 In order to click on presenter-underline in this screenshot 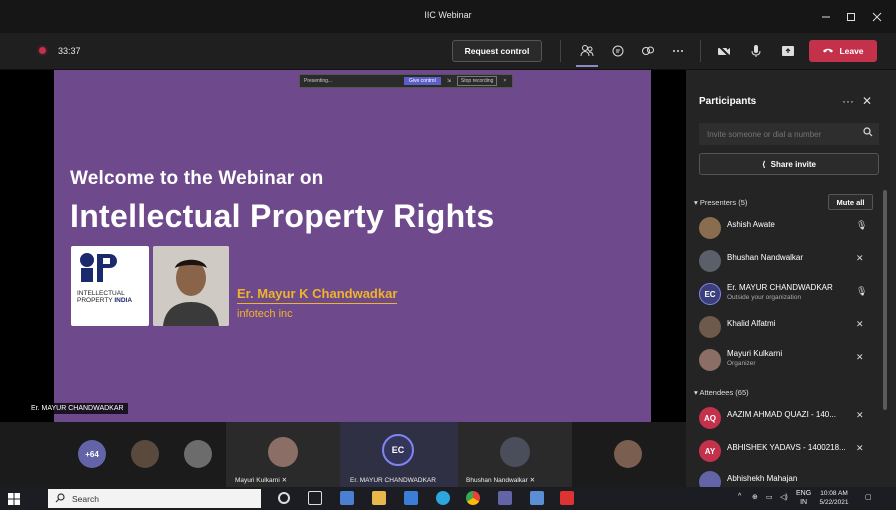, I will do `click(317, 303)`.